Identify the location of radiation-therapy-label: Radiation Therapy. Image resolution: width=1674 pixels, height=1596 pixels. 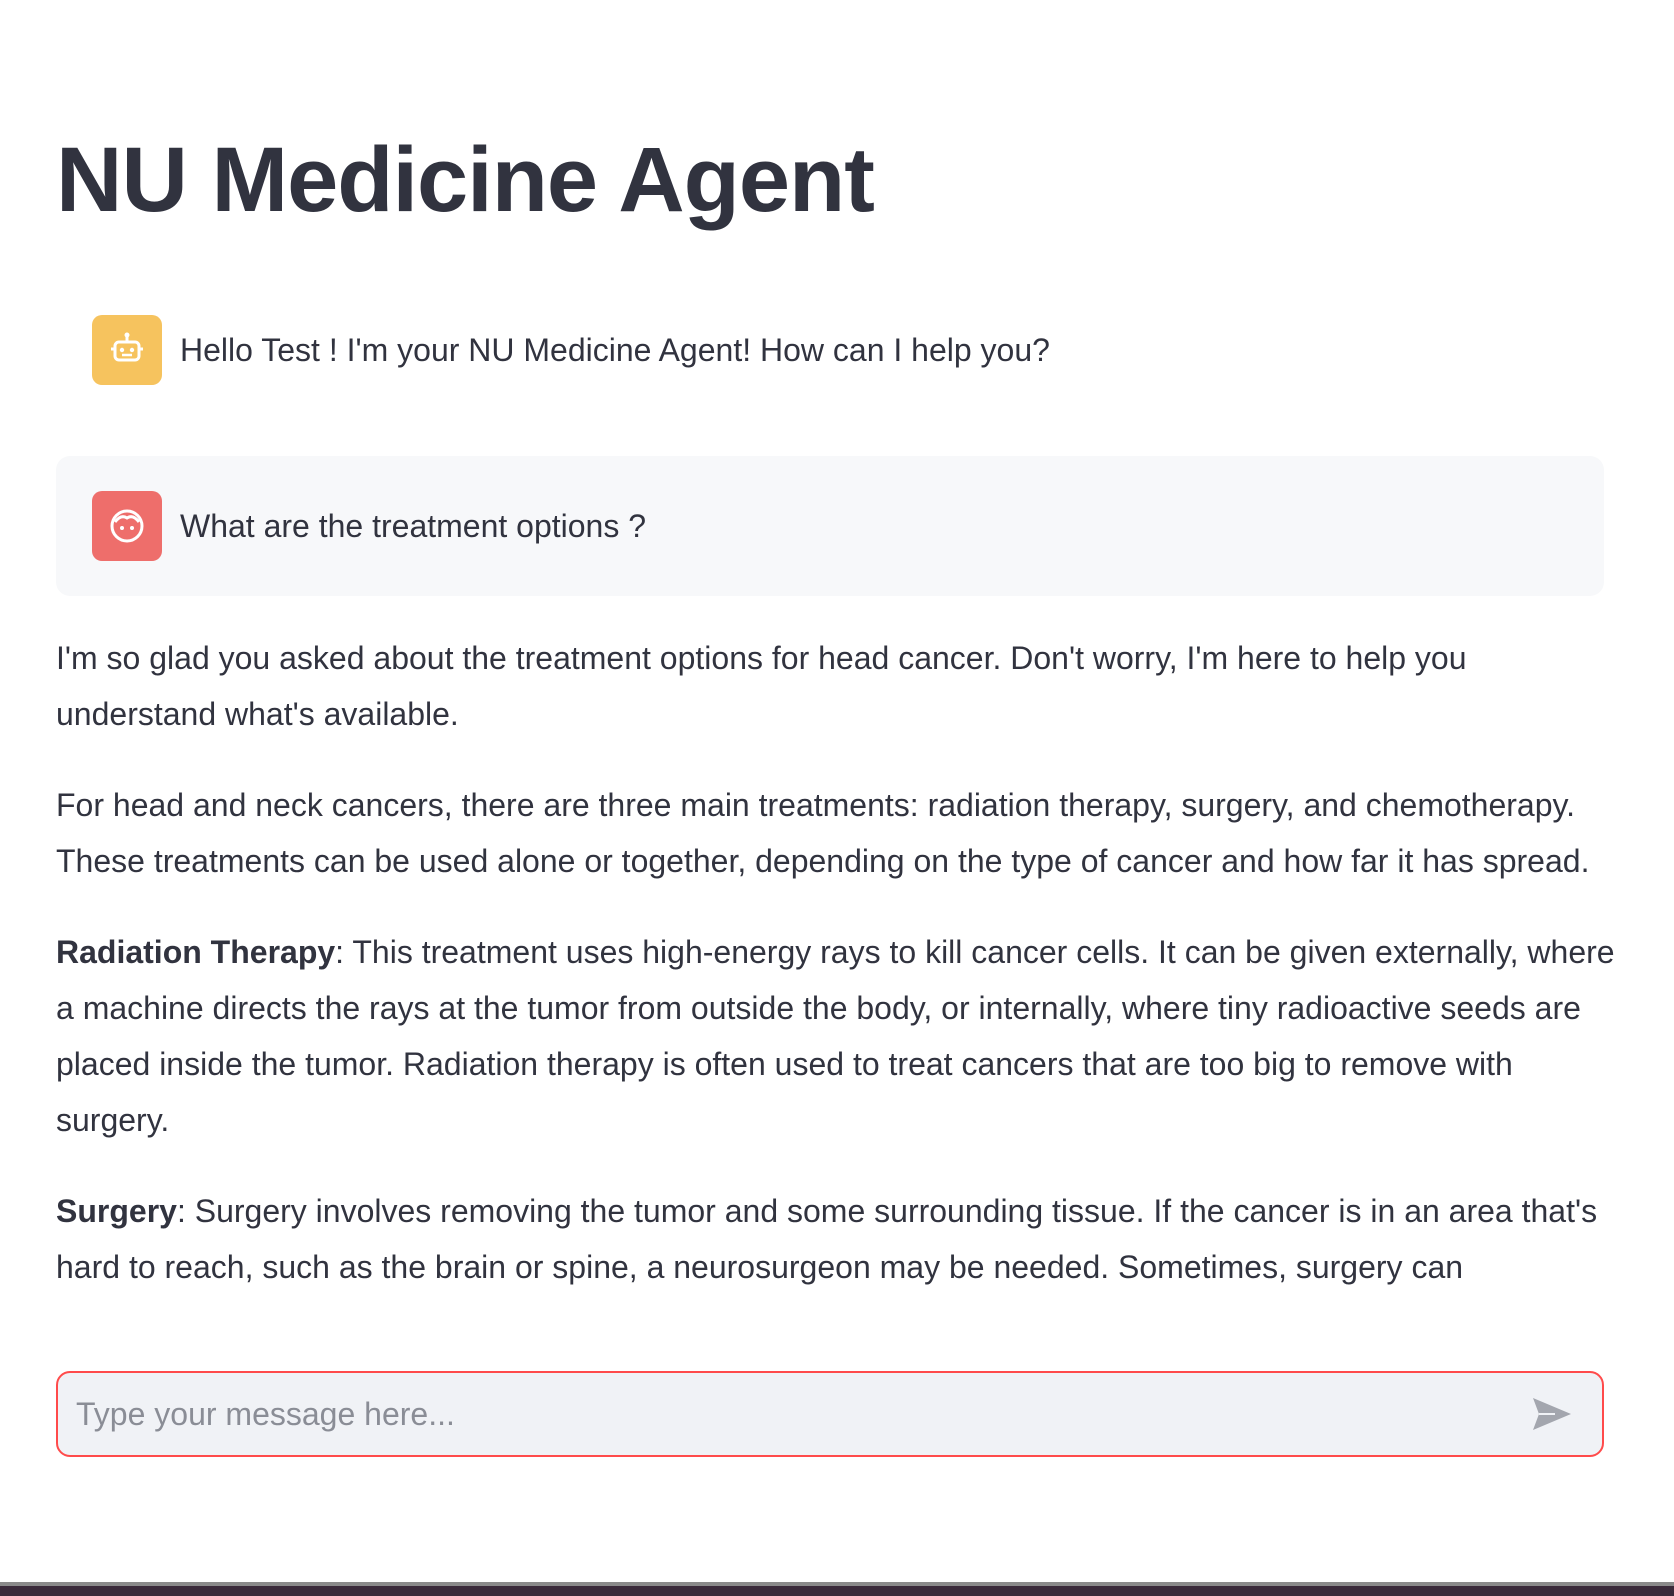
(196, 952).